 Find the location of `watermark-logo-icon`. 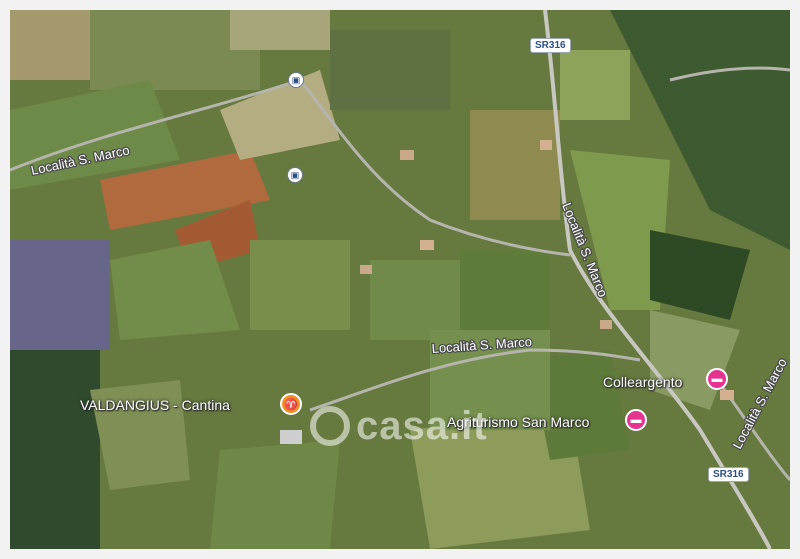

watermark-logo-icon is located at coordinates (330, 426).